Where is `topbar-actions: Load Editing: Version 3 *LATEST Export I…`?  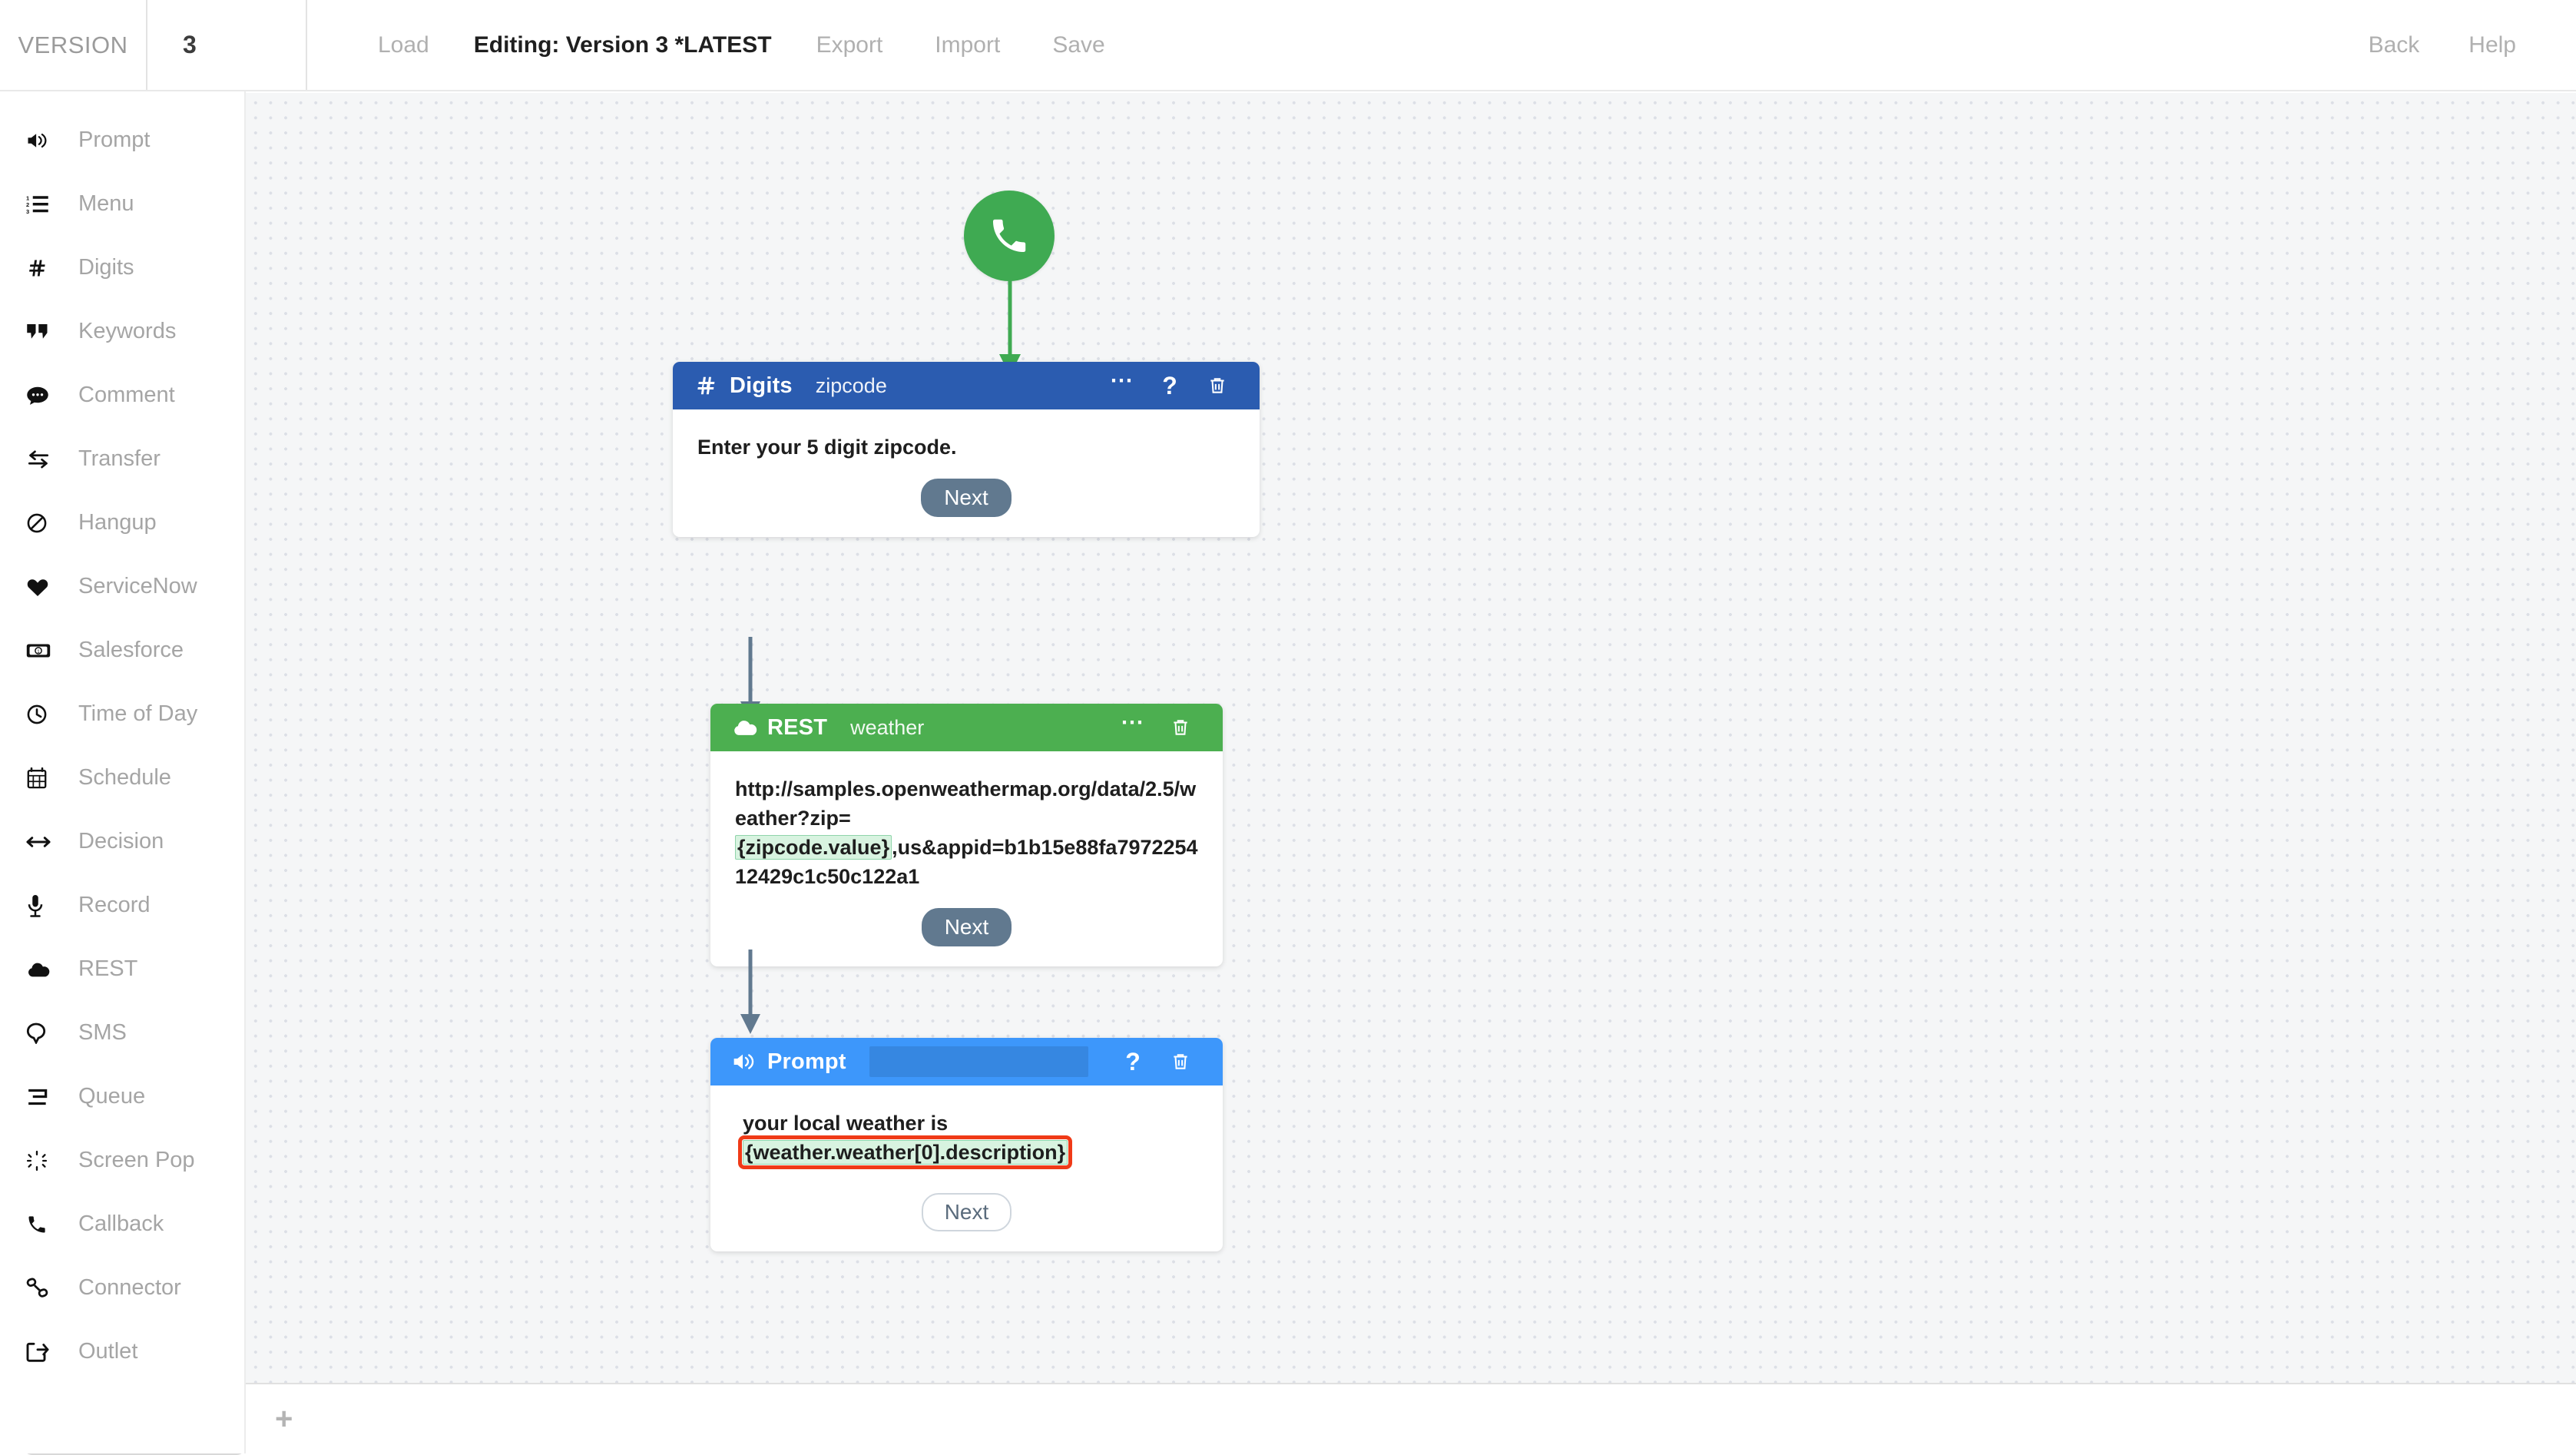
topbar-actions: Load Editing: Version 3 *LATEST Export I… is located at coordinates (719, 45).